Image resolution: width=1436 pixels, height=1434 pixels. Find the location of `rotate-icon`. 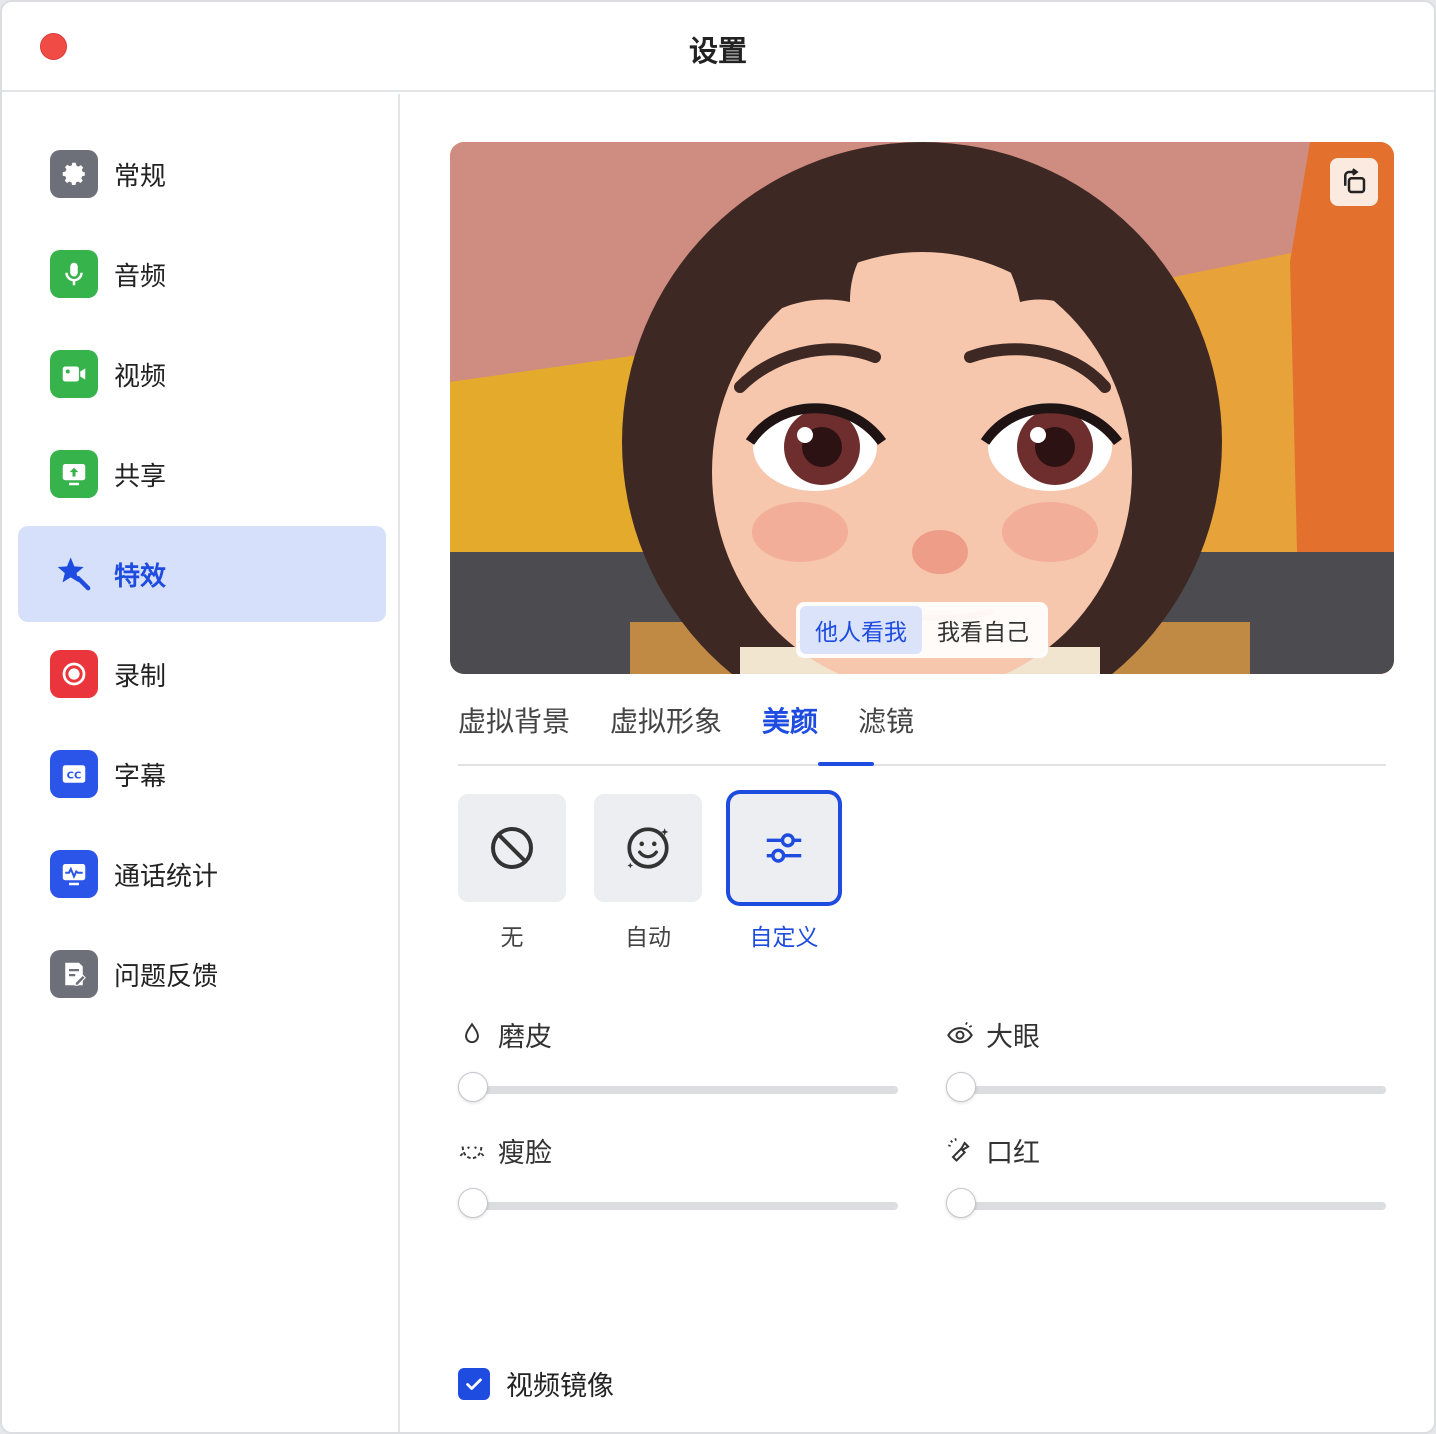

rotate-icon is located at coordinates (1355, 181).